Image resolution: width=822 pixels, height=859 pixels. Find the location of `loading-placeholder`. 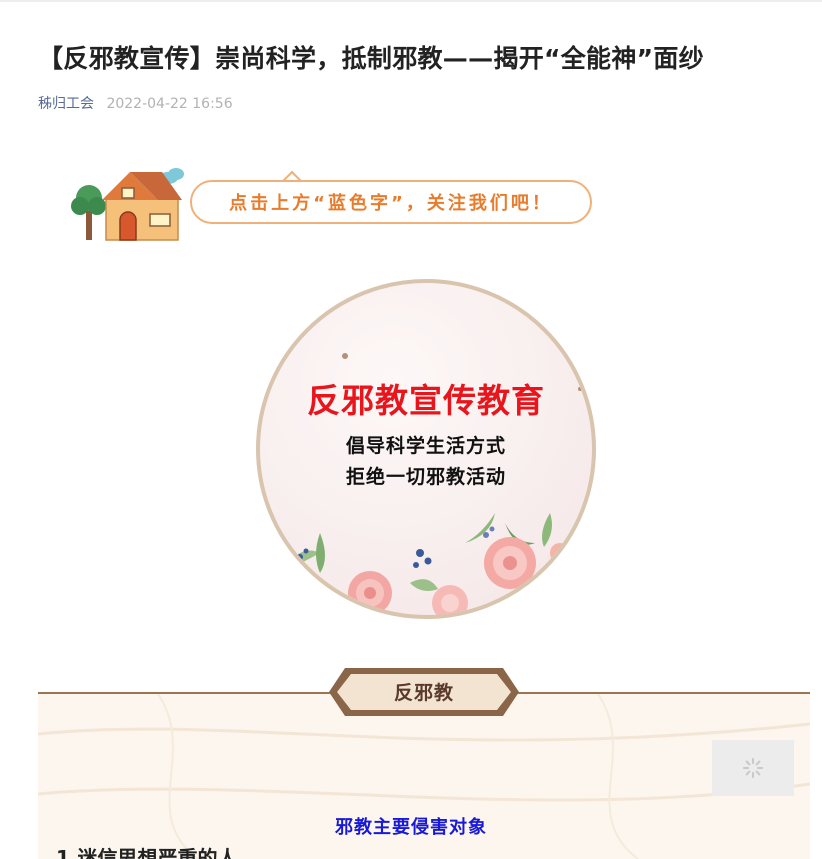

loading-placeholder is located at coordinates (753, 768).